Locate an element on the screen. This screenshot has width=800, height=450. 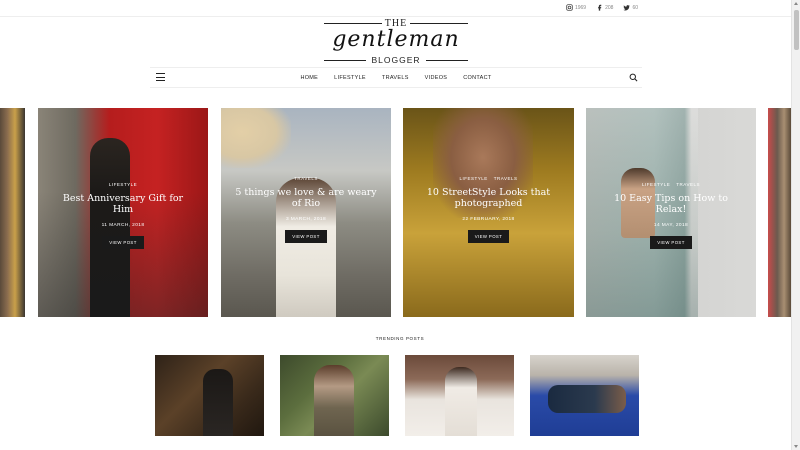
facebook-icon is located at coordinates (600, 7).